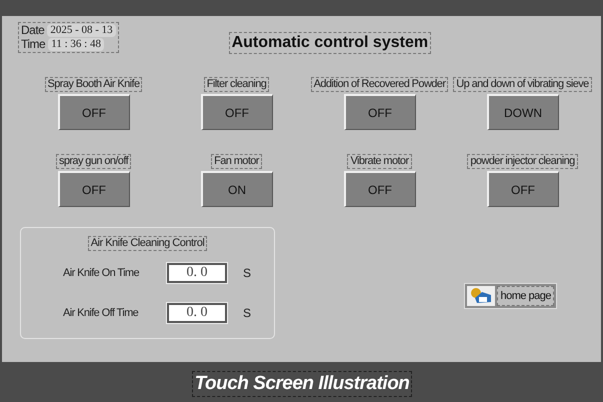  What do you see at coordinates (236, 161) in the screenshot?
I see `control-label: Fan motor` at bounding box center [236, 161].